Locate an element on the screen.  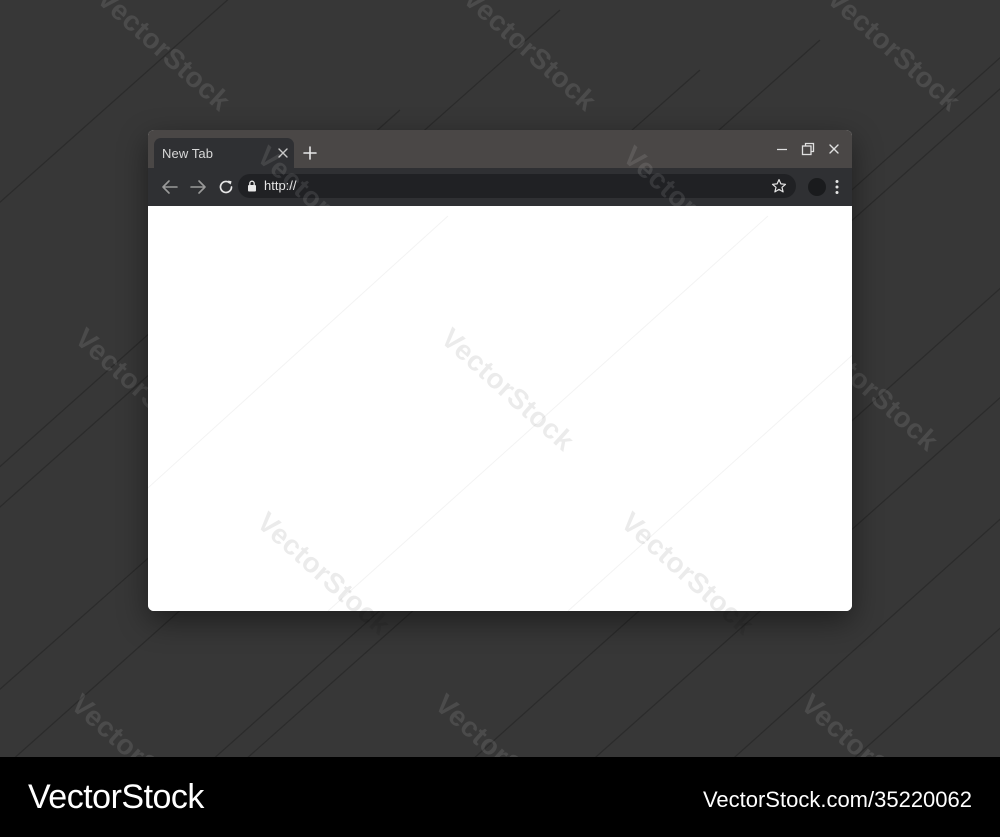
footer-image-id: VectorStock.com/35220062 is located at coordinates (837, 799).